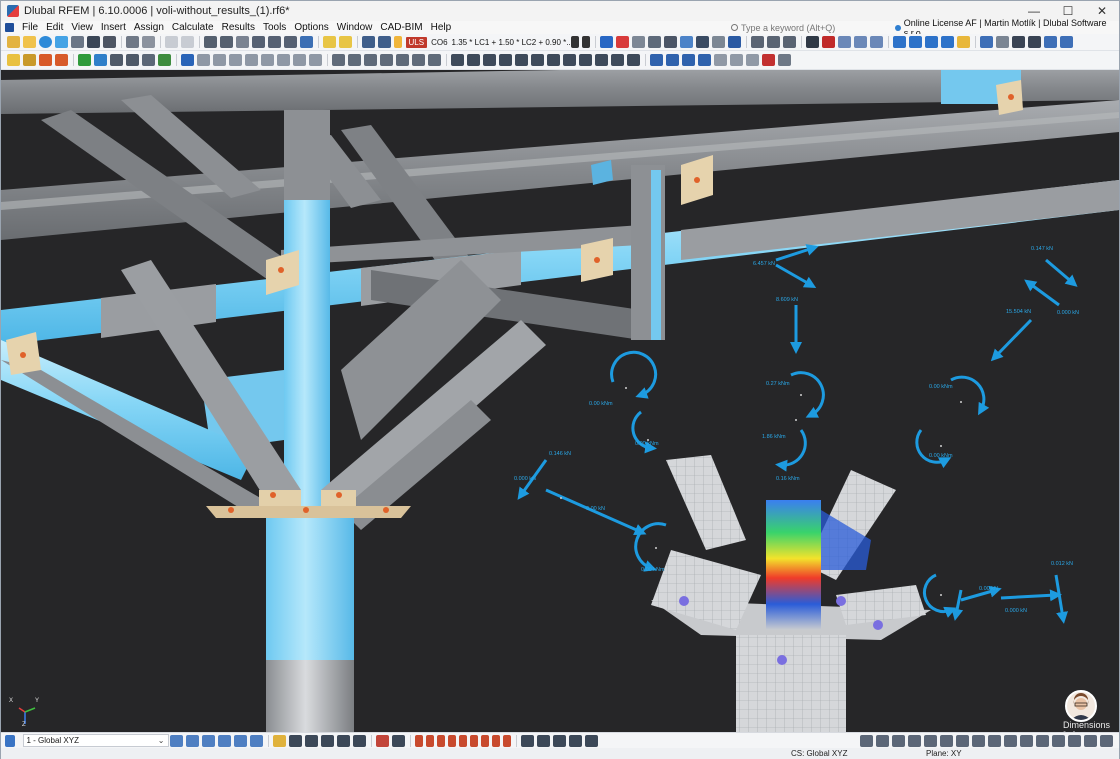 This screenshot has height=759, width=1120. I want to click on truss-icon, so click(267, 60).